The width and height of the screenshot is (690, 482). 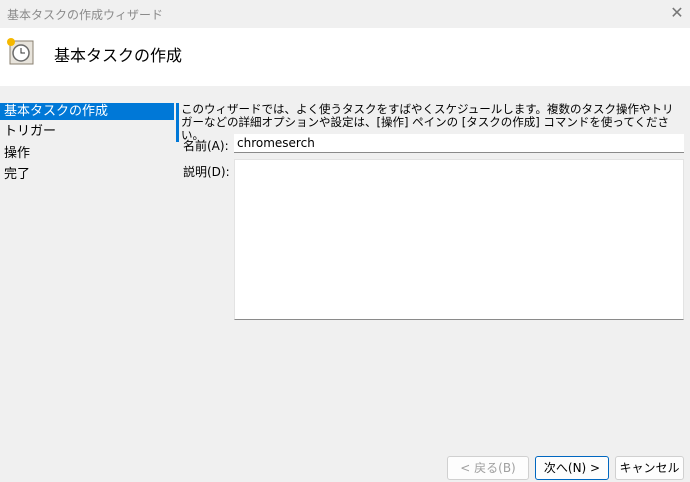 I want to click on wizard-header: 基本タスクの作成, so click(x=345, y=57).